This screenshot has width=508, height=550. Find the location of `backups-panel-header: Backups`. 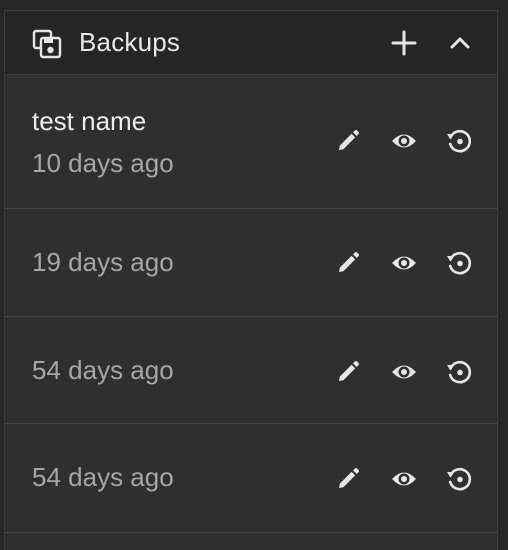

backups-panel-header: Backups is located at coordinates (251, 43).